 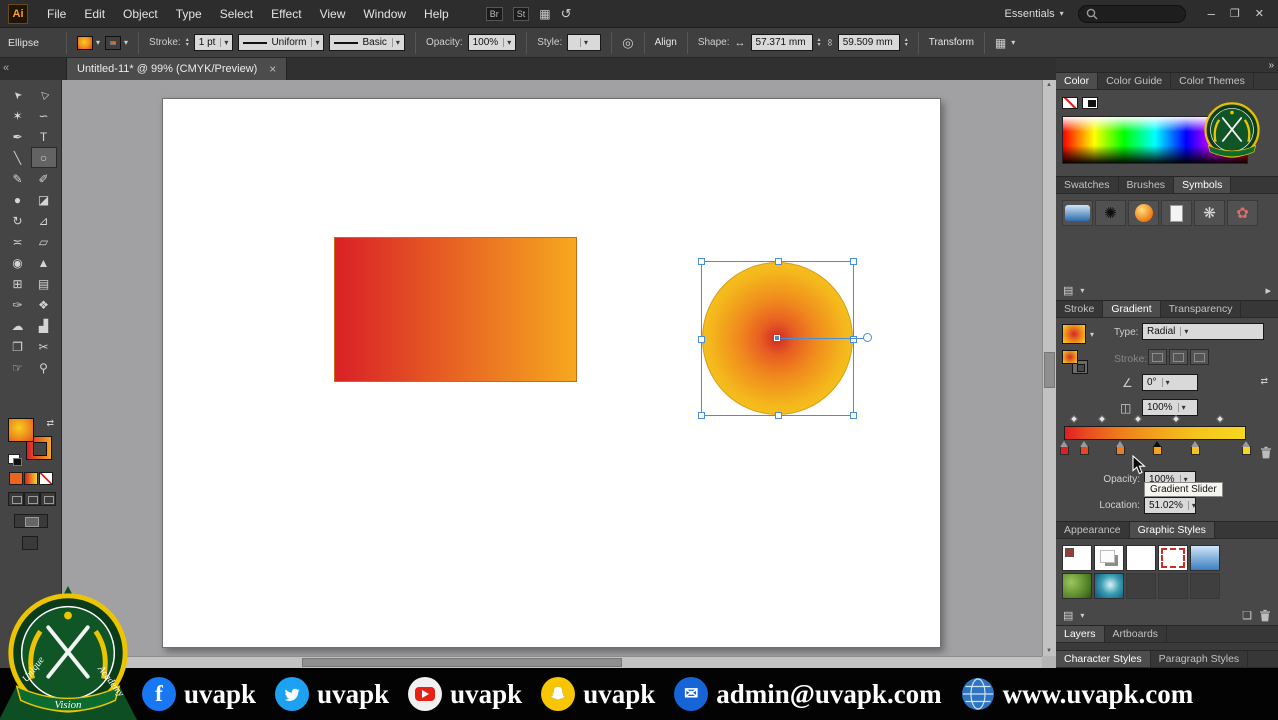 What do you see at coordinates (1068, 290) in the screenshot?
I see `symbol-libraries-icon` at bounding box center [1068, 290].